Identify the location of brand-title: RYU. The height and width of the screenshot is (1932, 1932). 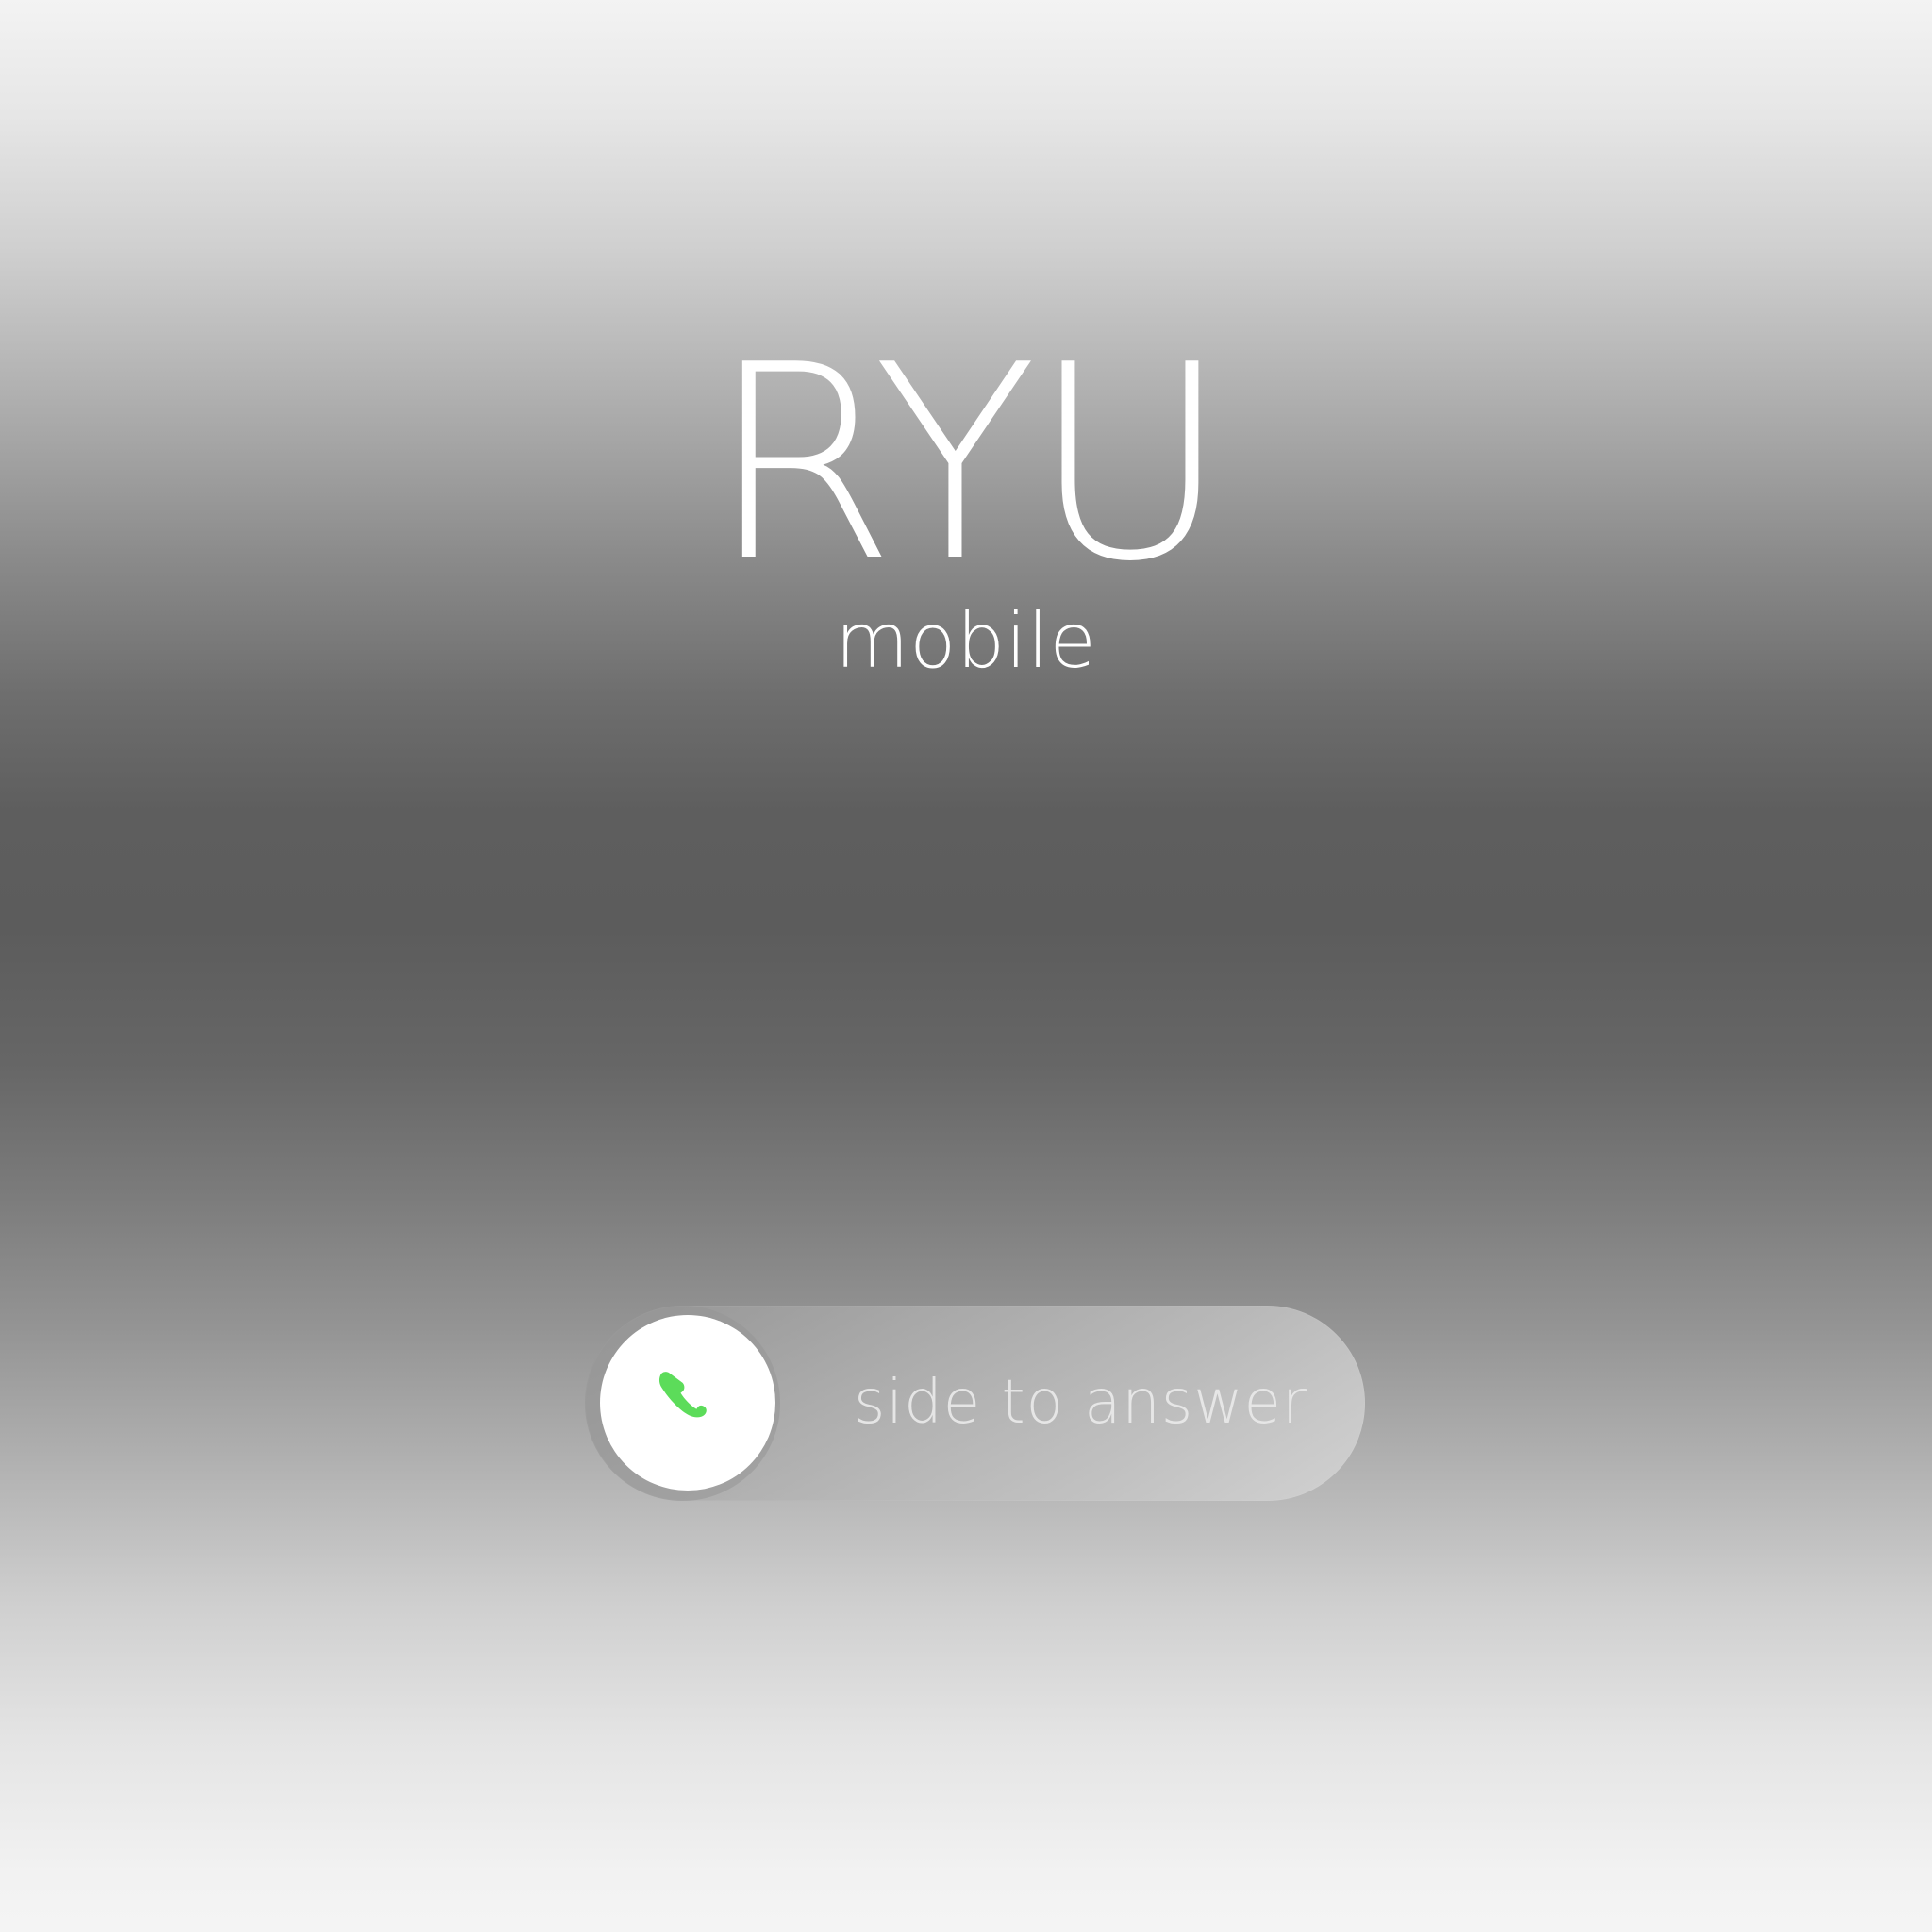
(969, 464).